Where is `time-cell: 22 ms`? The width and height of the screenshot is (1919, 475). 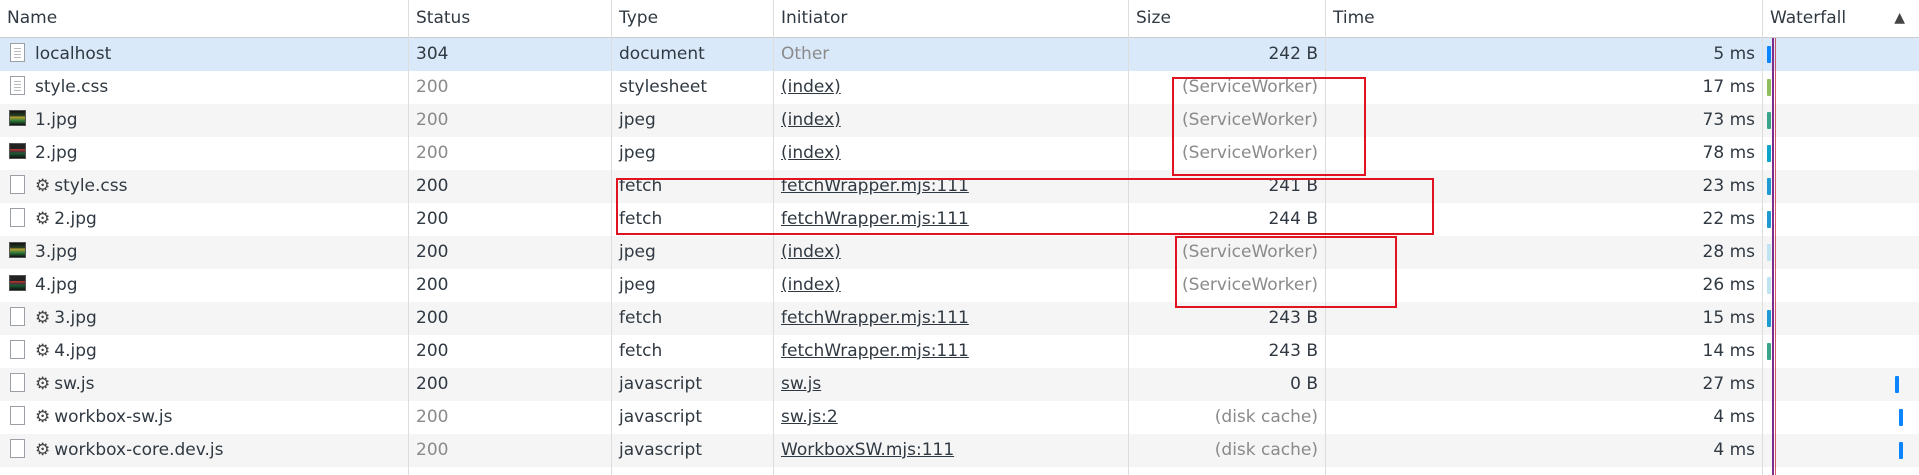 time-cell: 22 ms is located at coordinates (1728, 219).